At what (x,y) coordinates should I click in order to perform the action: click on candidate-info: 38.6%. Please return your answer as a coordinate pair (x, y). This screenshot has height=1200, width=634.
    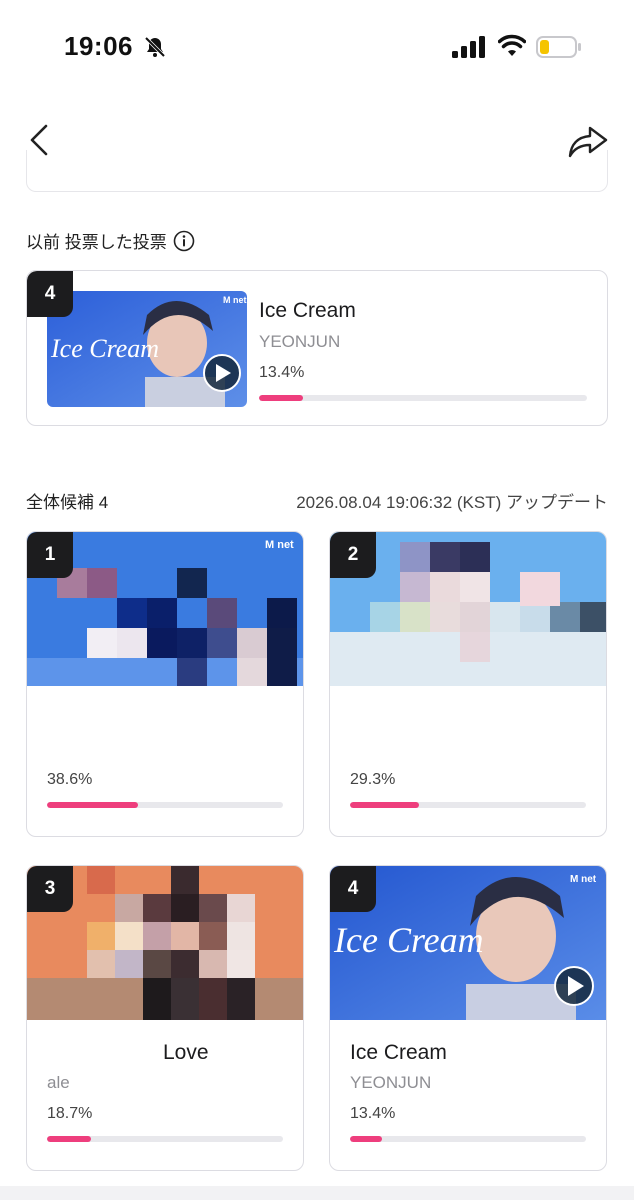
    Looking at the image, I should click on (165, 757).